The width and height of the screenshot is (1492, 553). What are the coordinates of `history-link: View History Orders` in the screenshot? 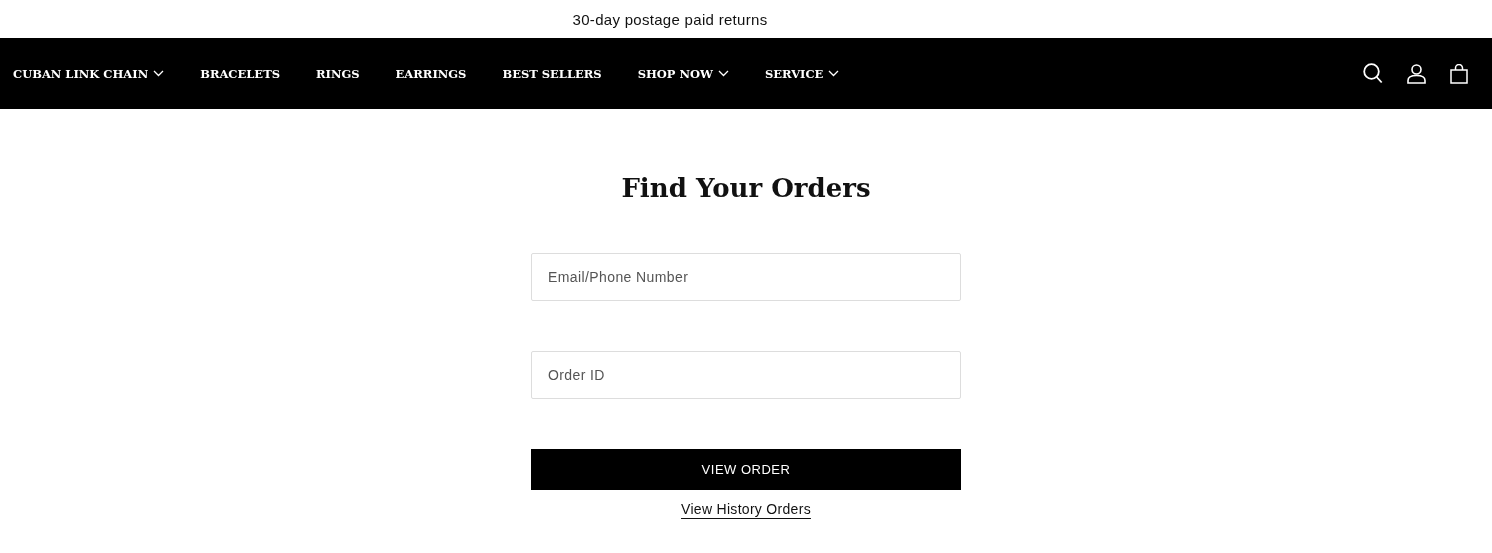 It's located at (746, 509).